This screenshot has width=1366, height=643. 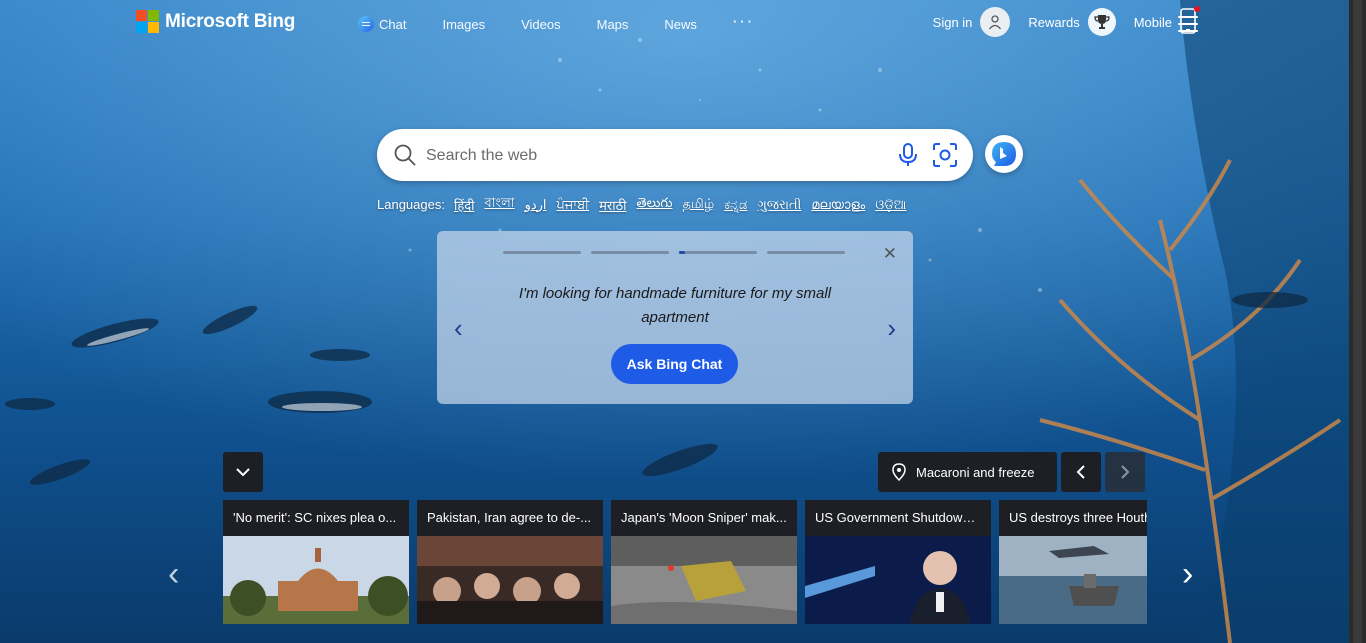 I want to click on nav-chat: Chat, so click(x=382, y=24).